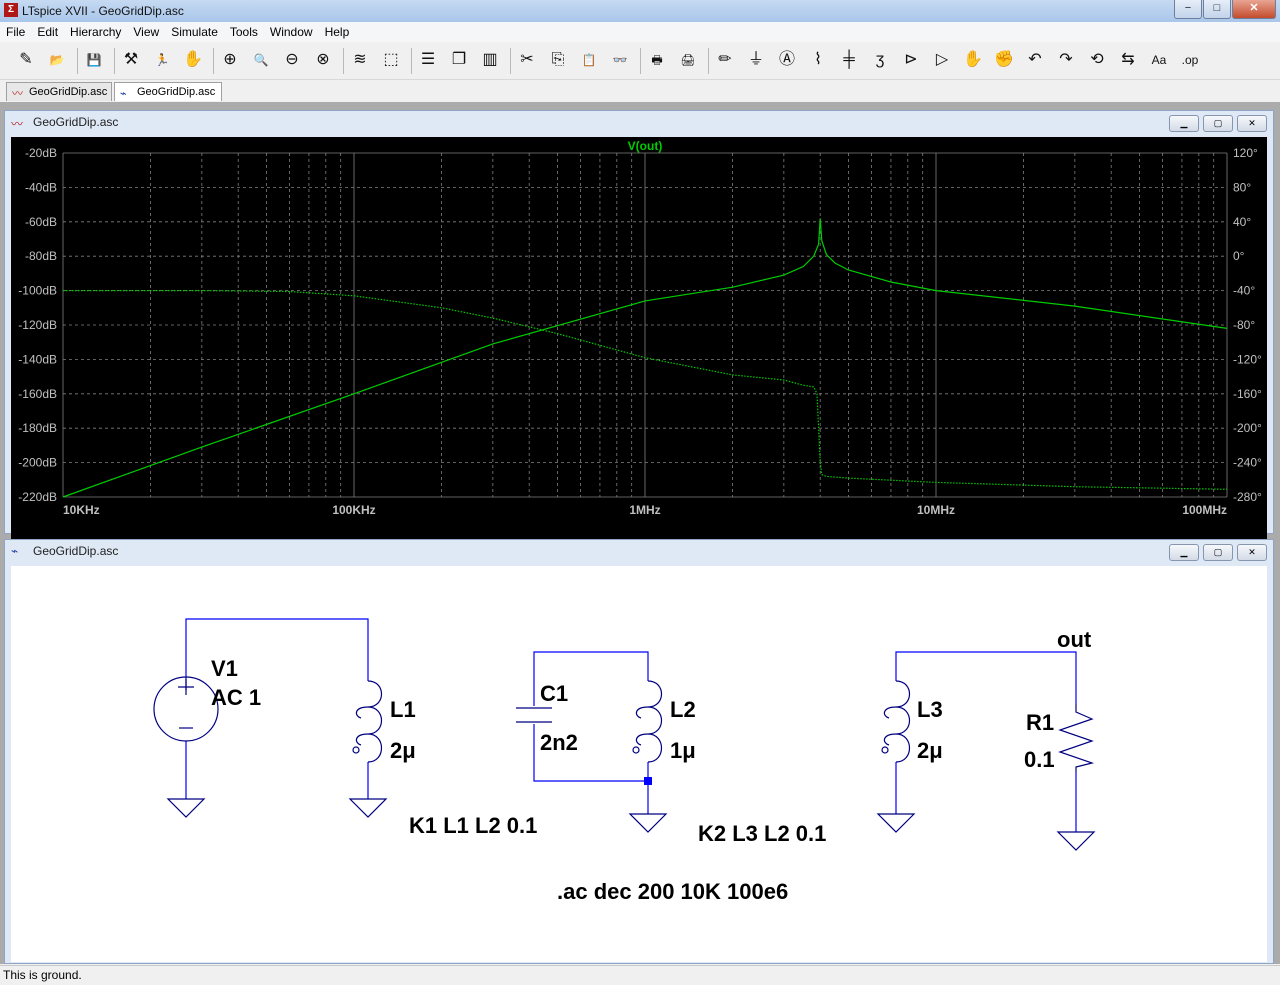  Describe the element at coordinates (291, 32) in the screenshot. I see `menu-window: Window` at that location.